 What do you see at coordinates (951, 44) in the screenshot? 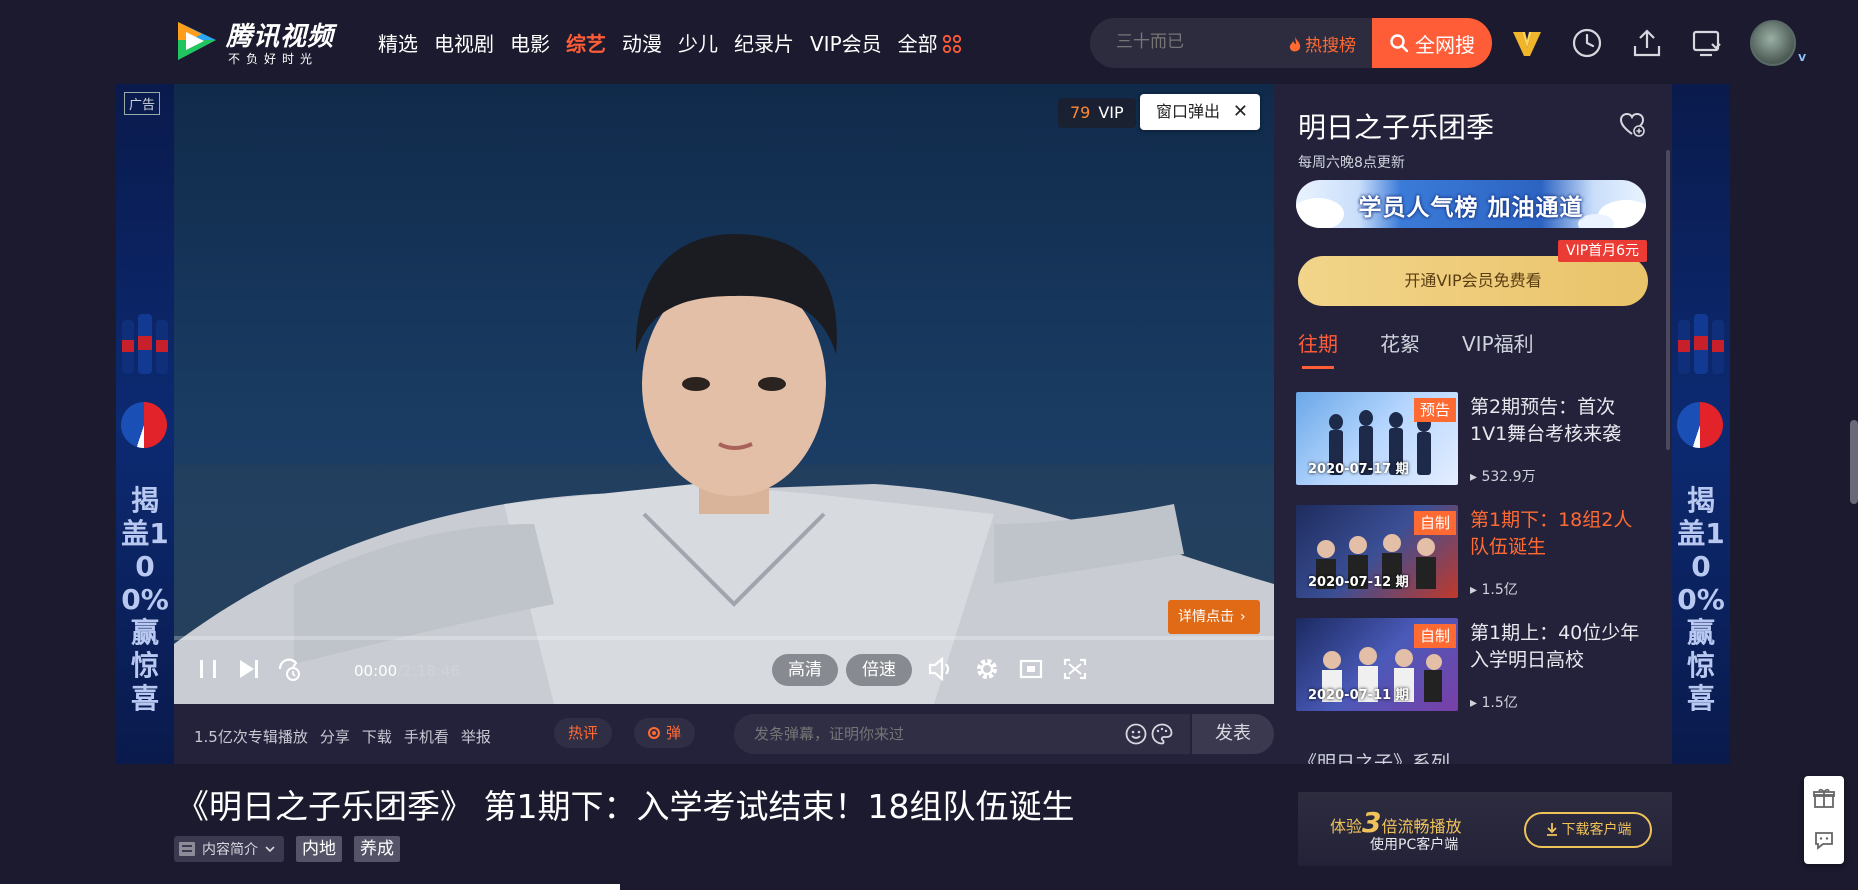
I see `grid-dots-icon` at bounding box center [951, 44].